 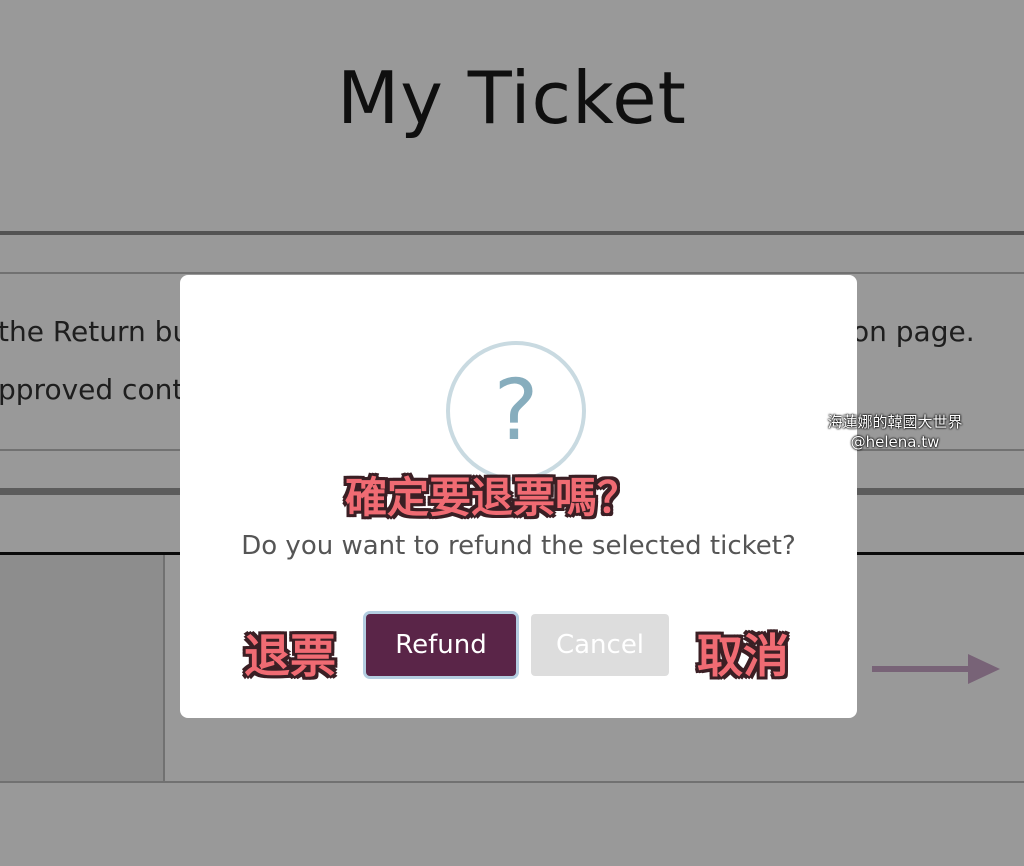 What do you see at coordinates (895, 432) in the screenshot?
I see `watermark: 海蓮娜的韓國大世界 @helena.tw` at bounding box center [895, 432].